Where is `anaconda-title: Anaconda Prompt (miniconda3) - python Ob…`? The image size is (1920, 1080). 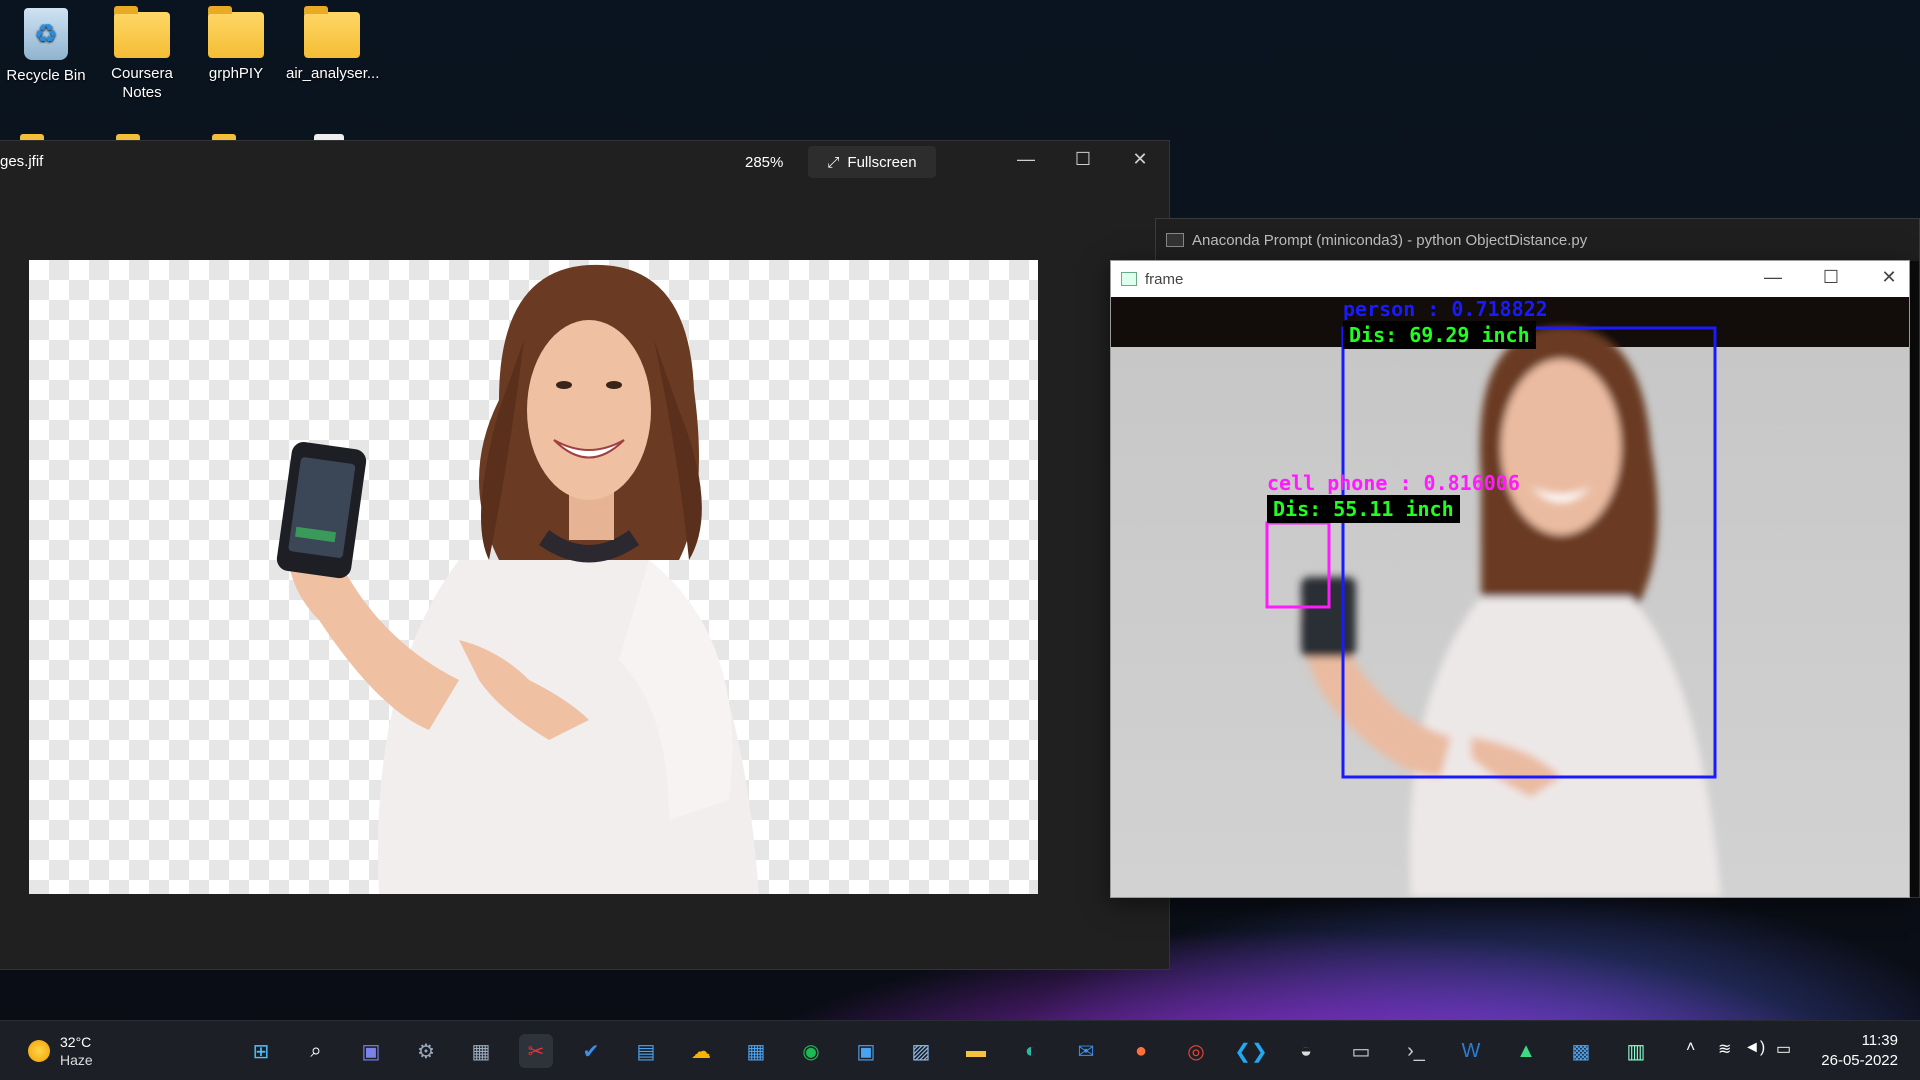
anaconda-title: Anaconda Prompt (miniconda3) - python Ob… is located at coordinates (1390, 240).